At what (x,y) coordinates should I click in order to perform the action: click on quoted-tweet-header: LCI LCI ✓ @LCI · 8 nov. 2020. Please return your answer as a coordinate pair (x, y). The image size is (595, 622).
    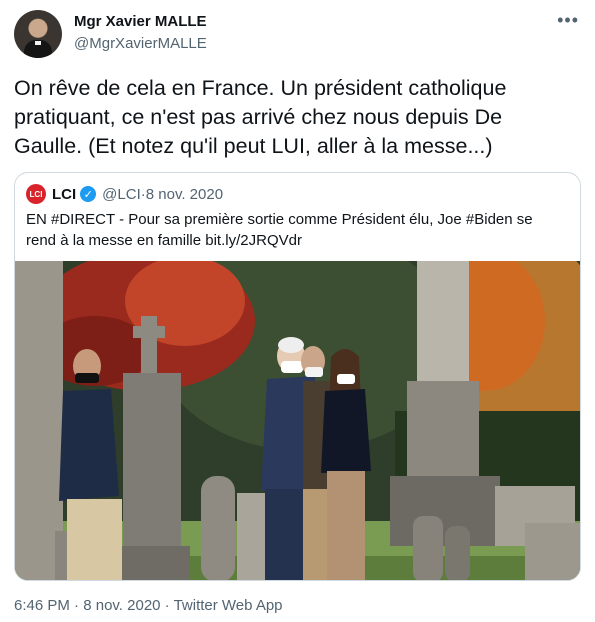
    Looking at the image, I should click on (124, 194).